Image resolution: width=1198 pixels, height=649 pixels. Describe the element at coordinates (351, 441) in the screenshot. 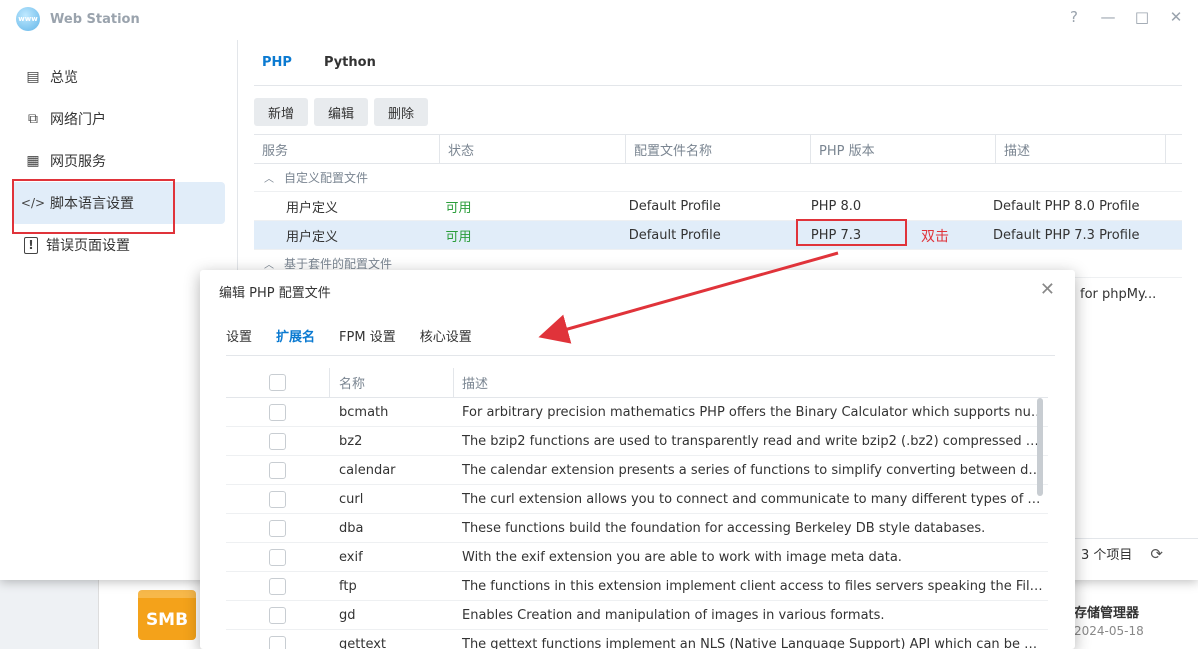

I see `extension-name: bz2` at that location.